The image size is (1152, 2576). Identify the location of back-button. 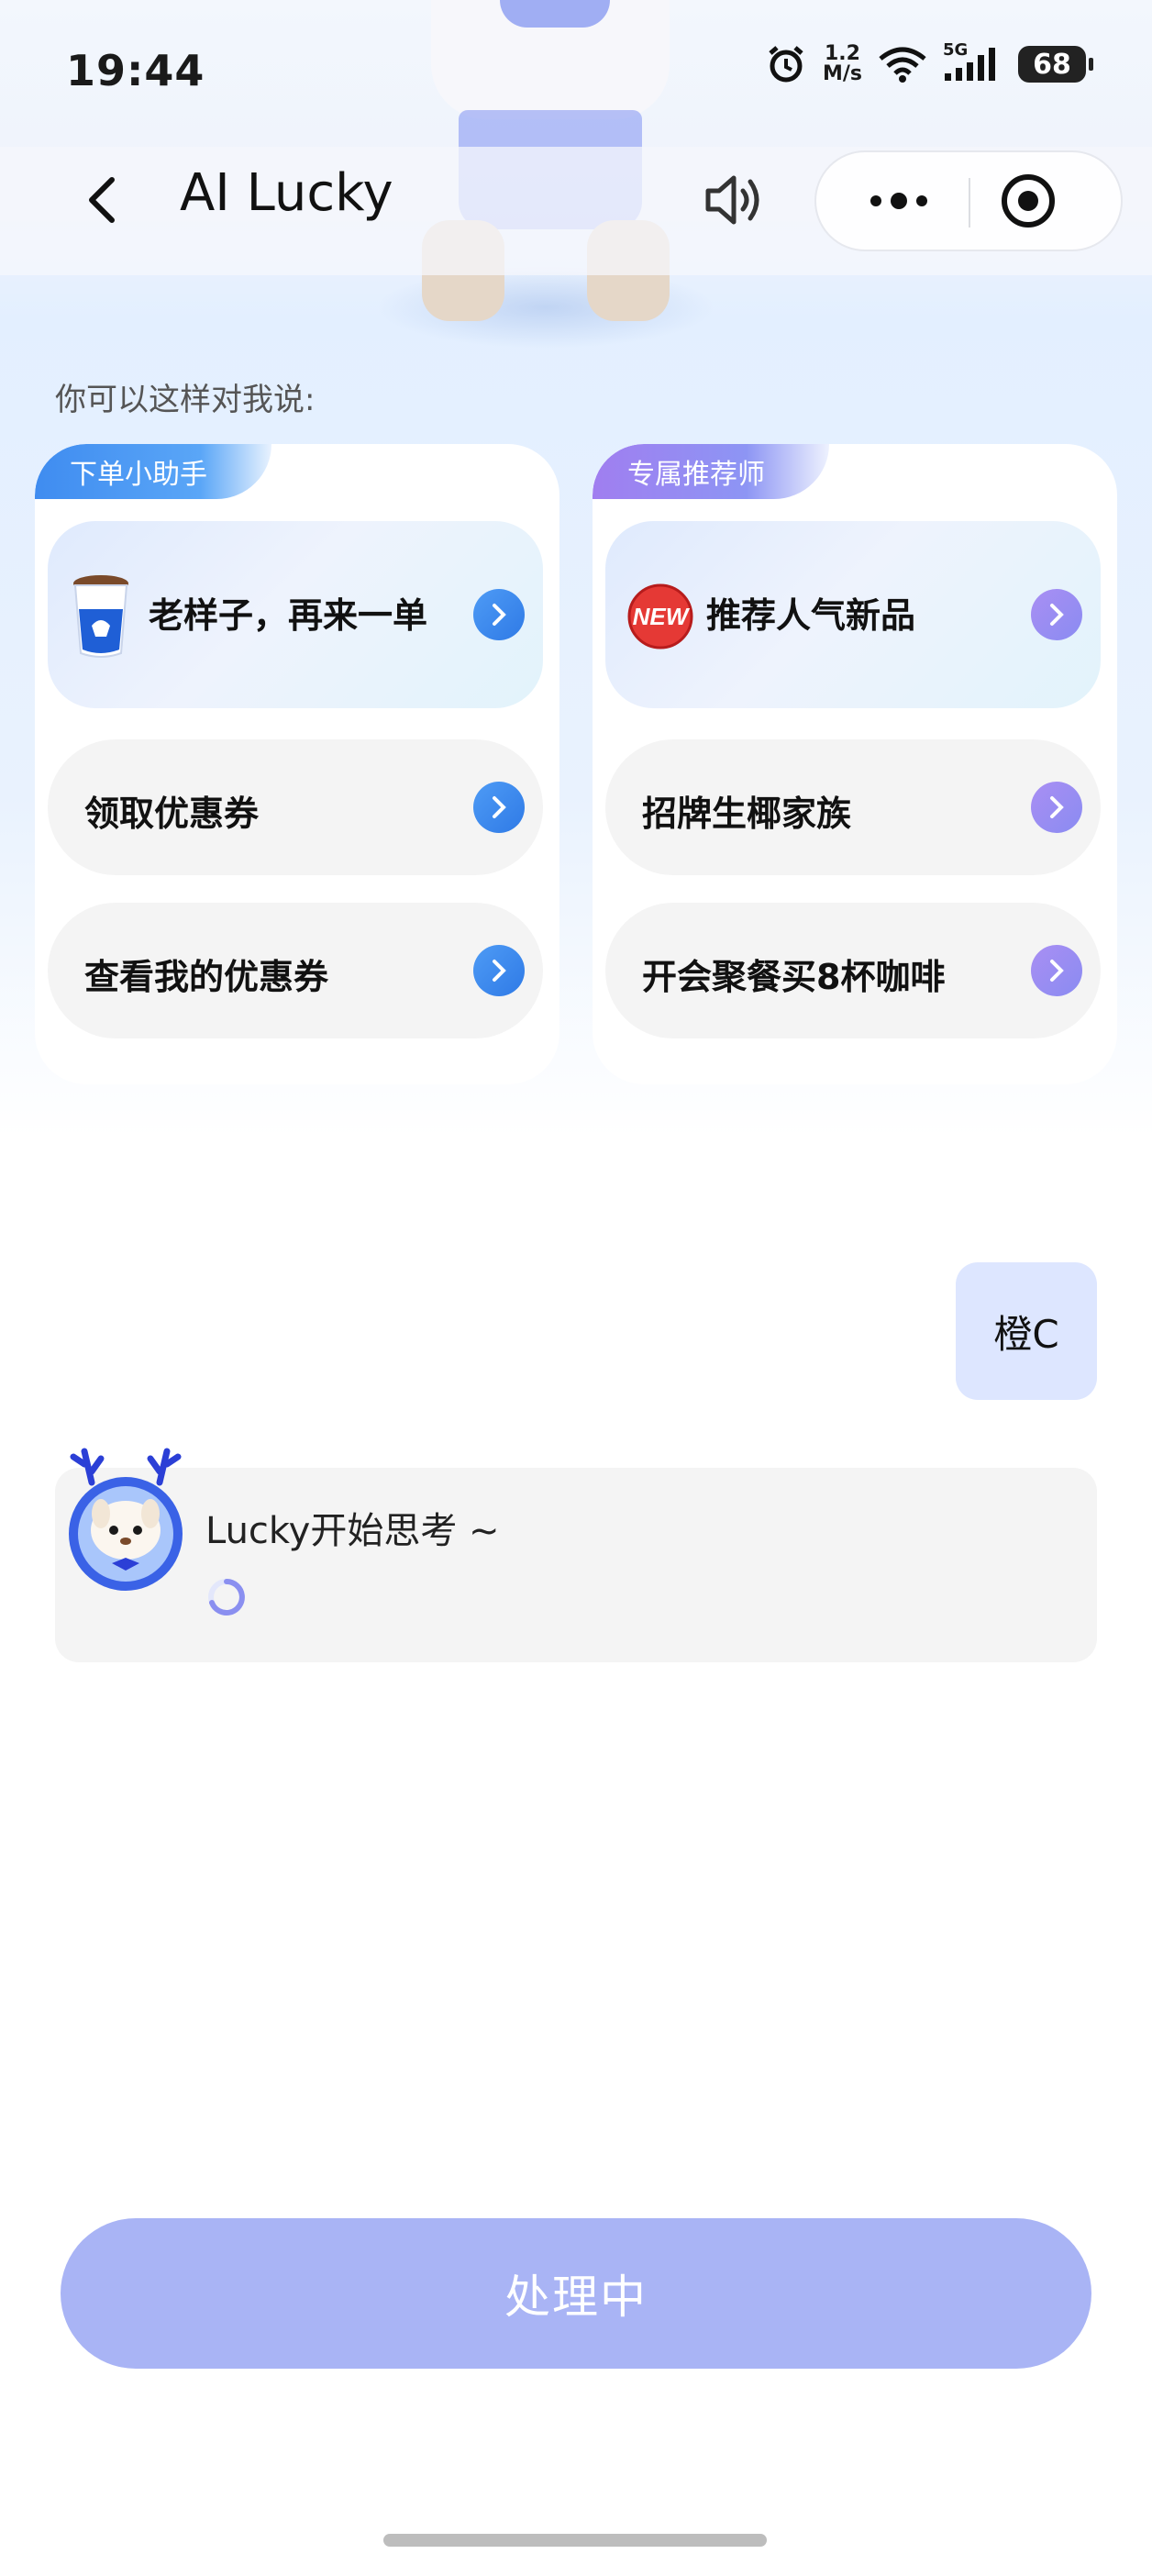
(103, 200).